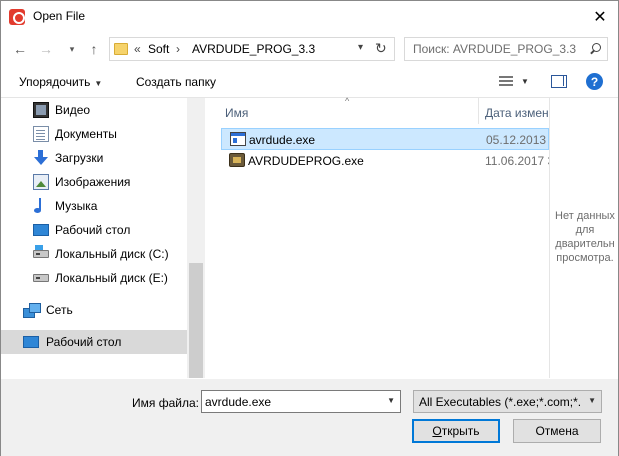  I want to click on file-name: AVRDUDEPROG.exe, so click(306, 161).